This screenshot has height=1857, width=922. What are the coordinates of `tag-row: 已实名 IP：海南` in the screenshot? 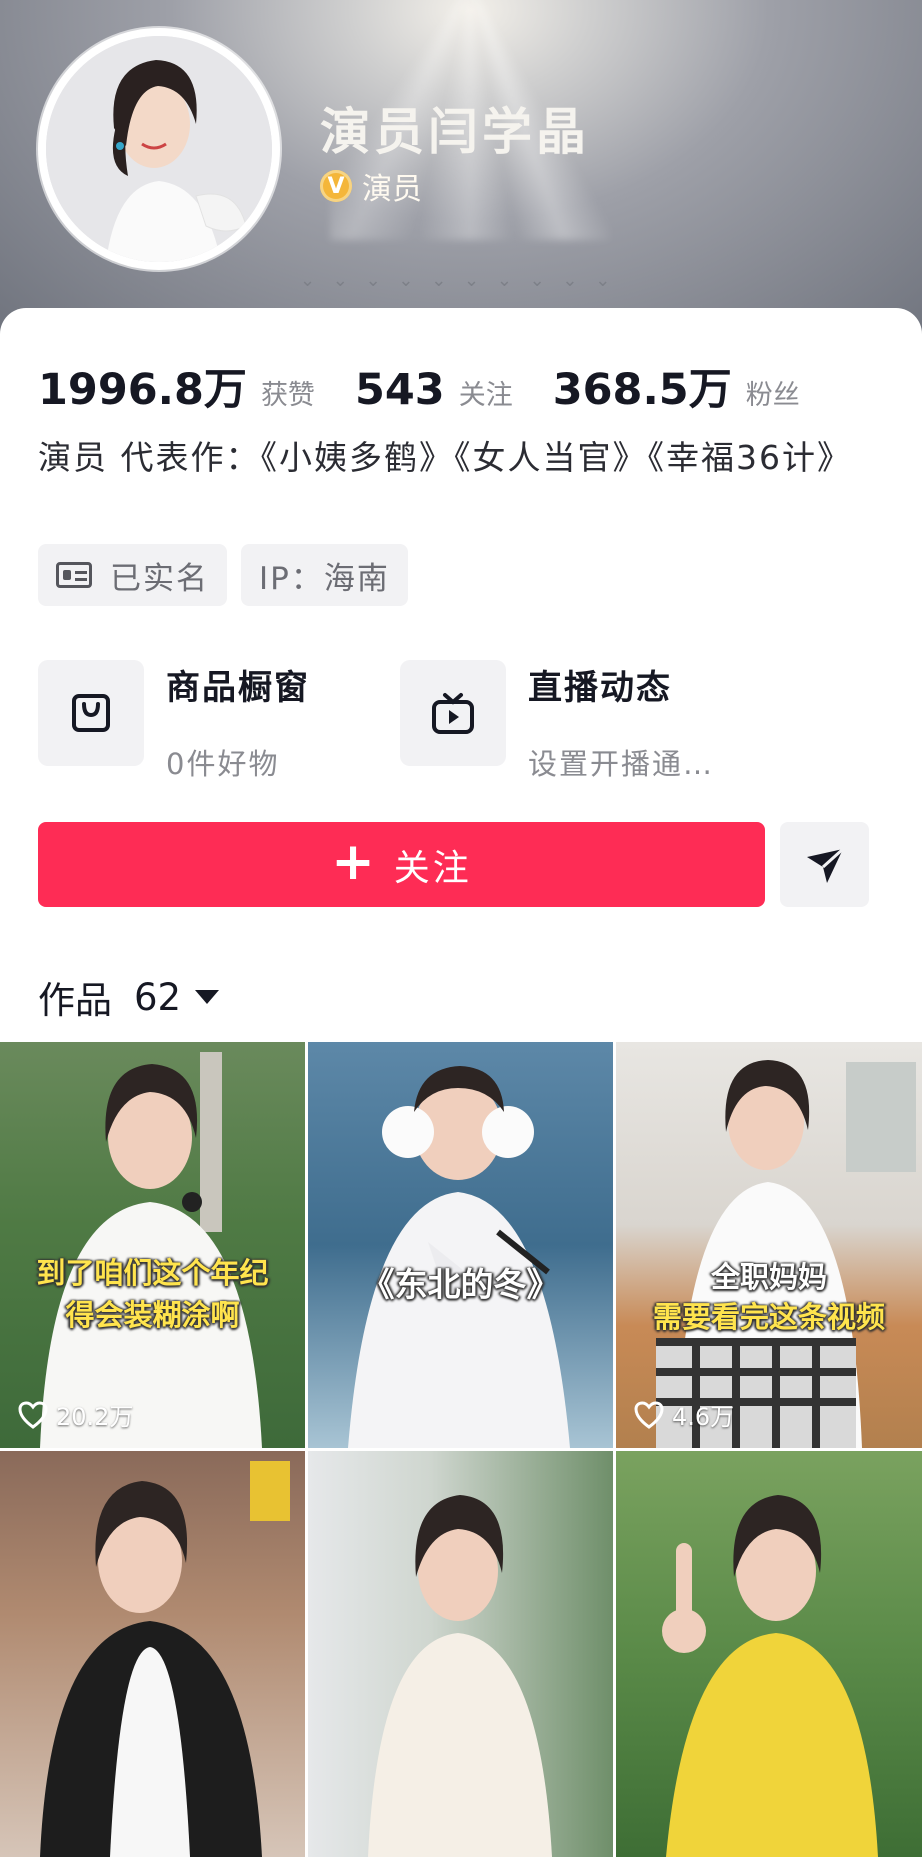 It's located at (223, 575).